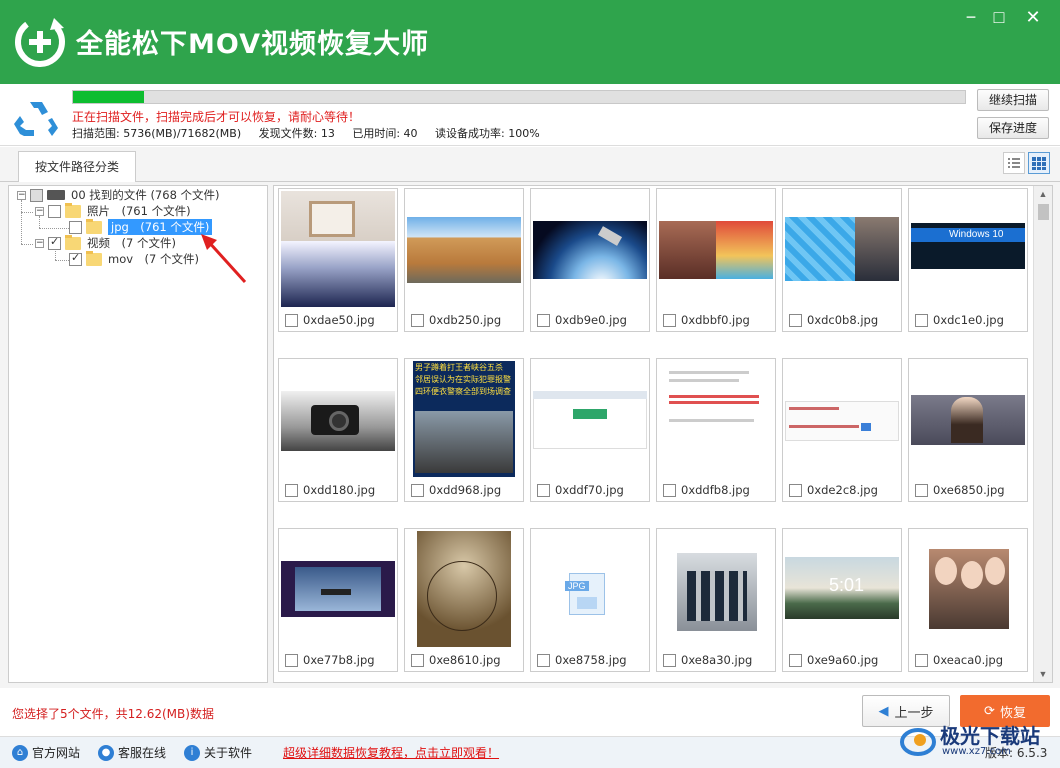 The width and height of the screenshot is (1060, 768). What do you see at coordinates (590, 589) in the screenshot?
I see `thumbnail-image: JPG` at bounding box center [590, 589].